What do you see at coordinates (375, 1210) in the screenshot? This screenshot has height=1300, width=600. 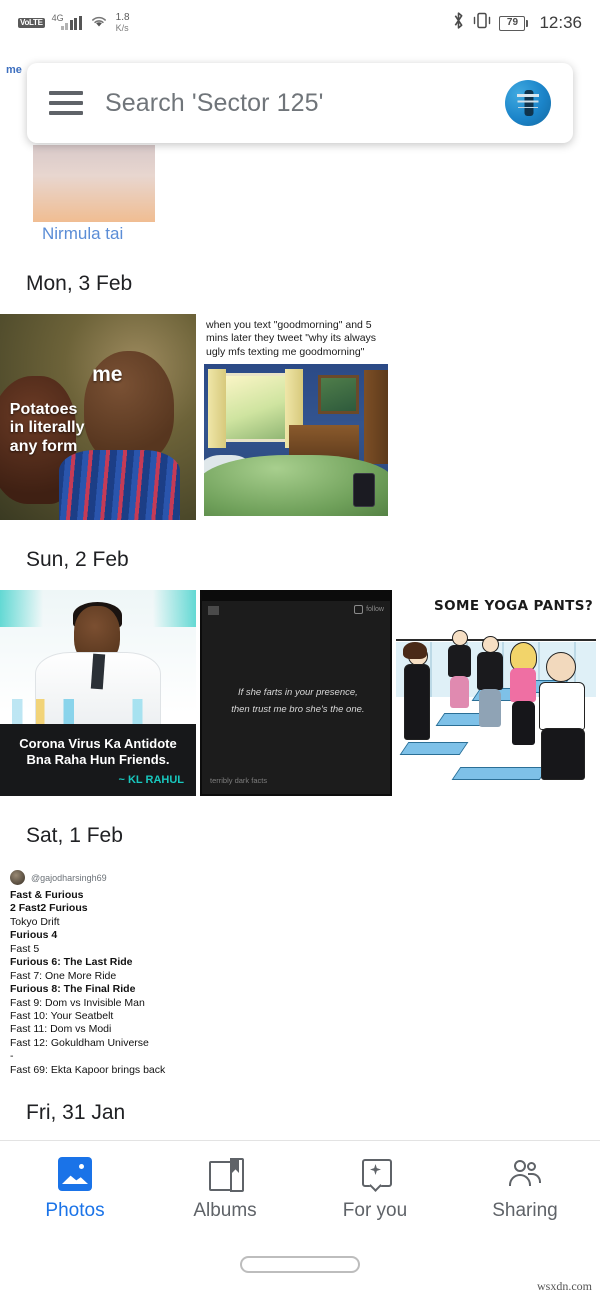 I see `nav-label-for-you: For you` at bounding box center [375, 1210].